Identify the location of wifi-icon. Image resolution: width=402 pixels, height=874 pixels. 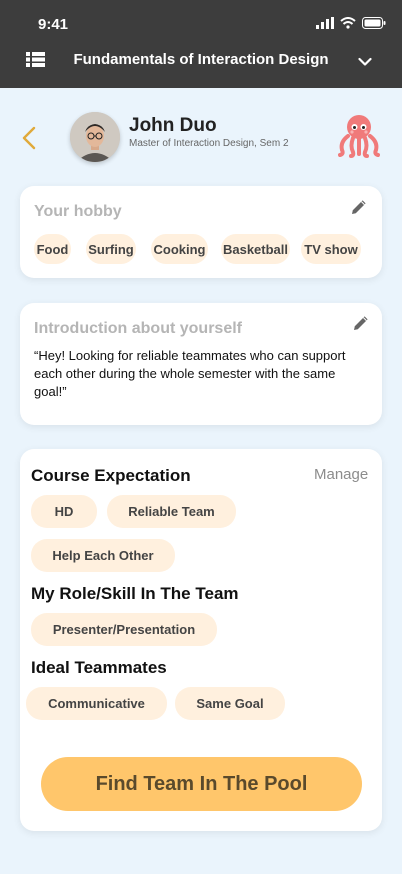
(348, 25).